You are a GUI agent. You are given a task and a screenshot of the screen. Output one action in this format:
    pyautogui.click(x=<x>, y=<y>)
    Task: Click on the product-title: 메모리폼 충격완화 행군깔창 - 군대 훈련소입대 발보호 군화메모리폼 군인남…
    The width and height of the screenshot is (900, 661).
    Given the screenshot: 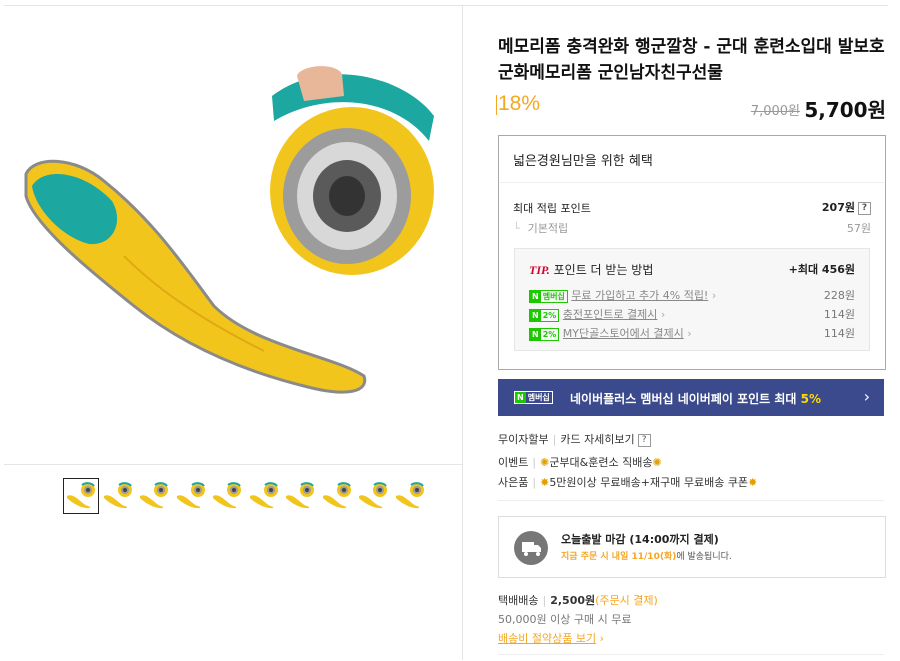 What is the action you would take?
    pyautogui.click(x=691, y=60)
    